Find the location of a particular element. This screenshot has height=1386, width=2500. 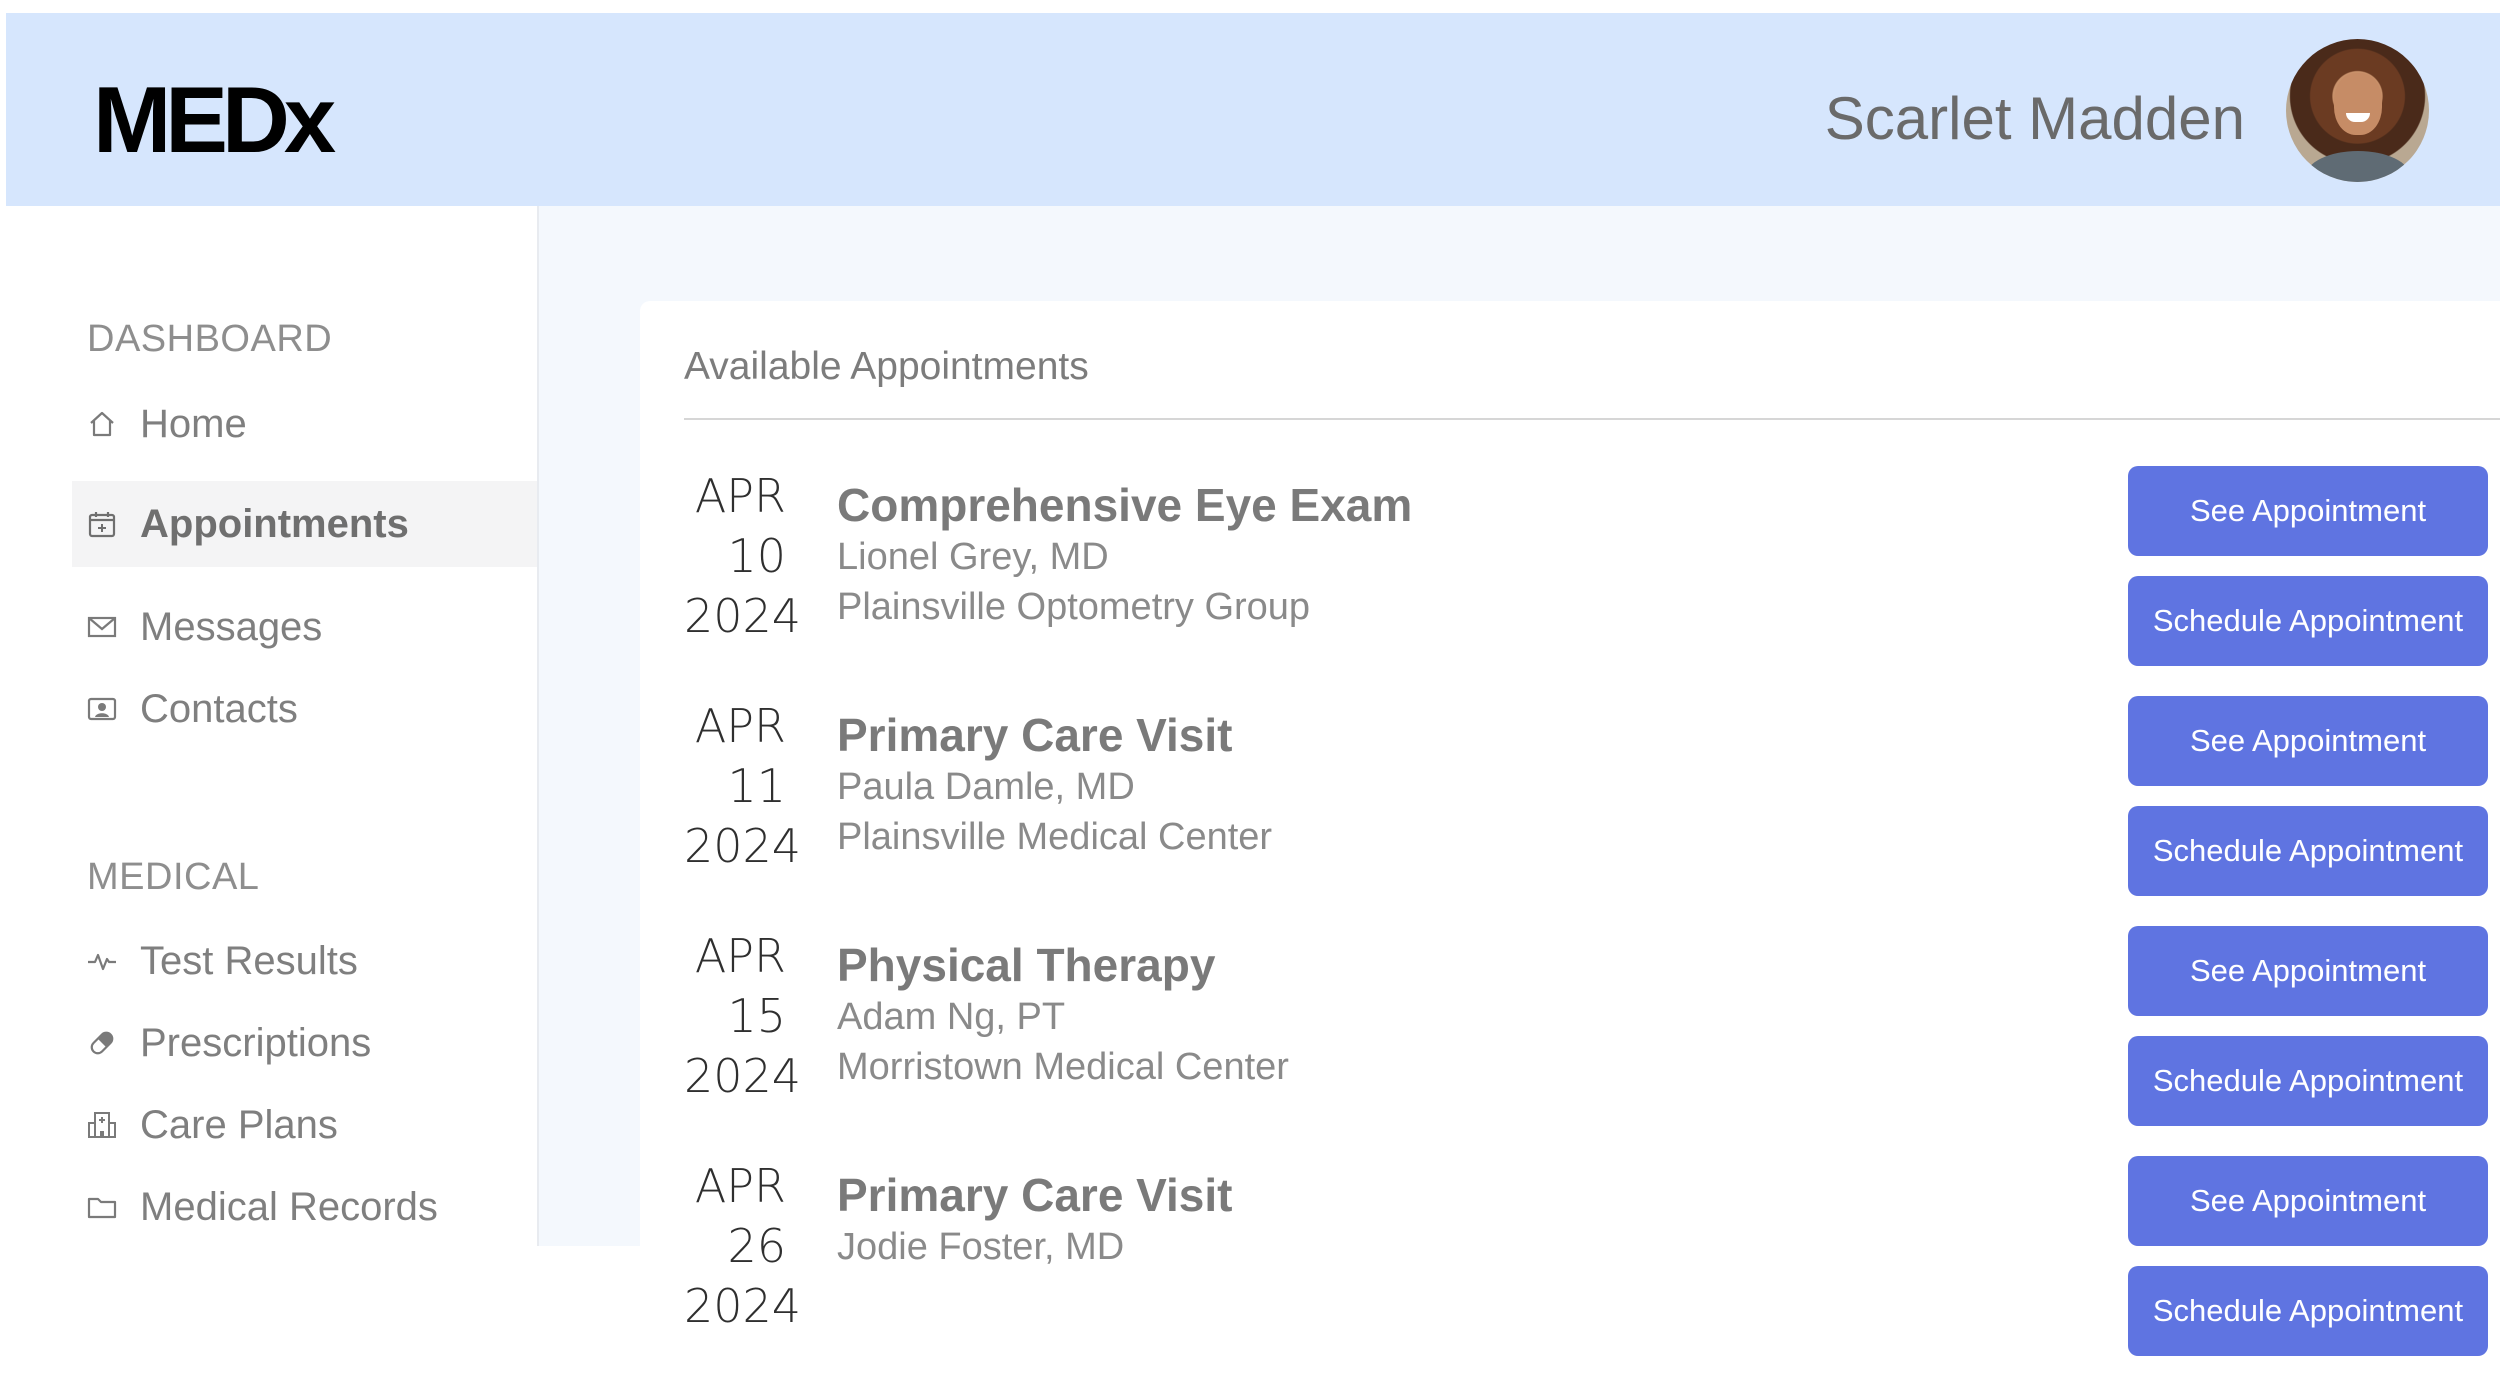

sidebar-item-label: Home is located at coordinates (193, 423).